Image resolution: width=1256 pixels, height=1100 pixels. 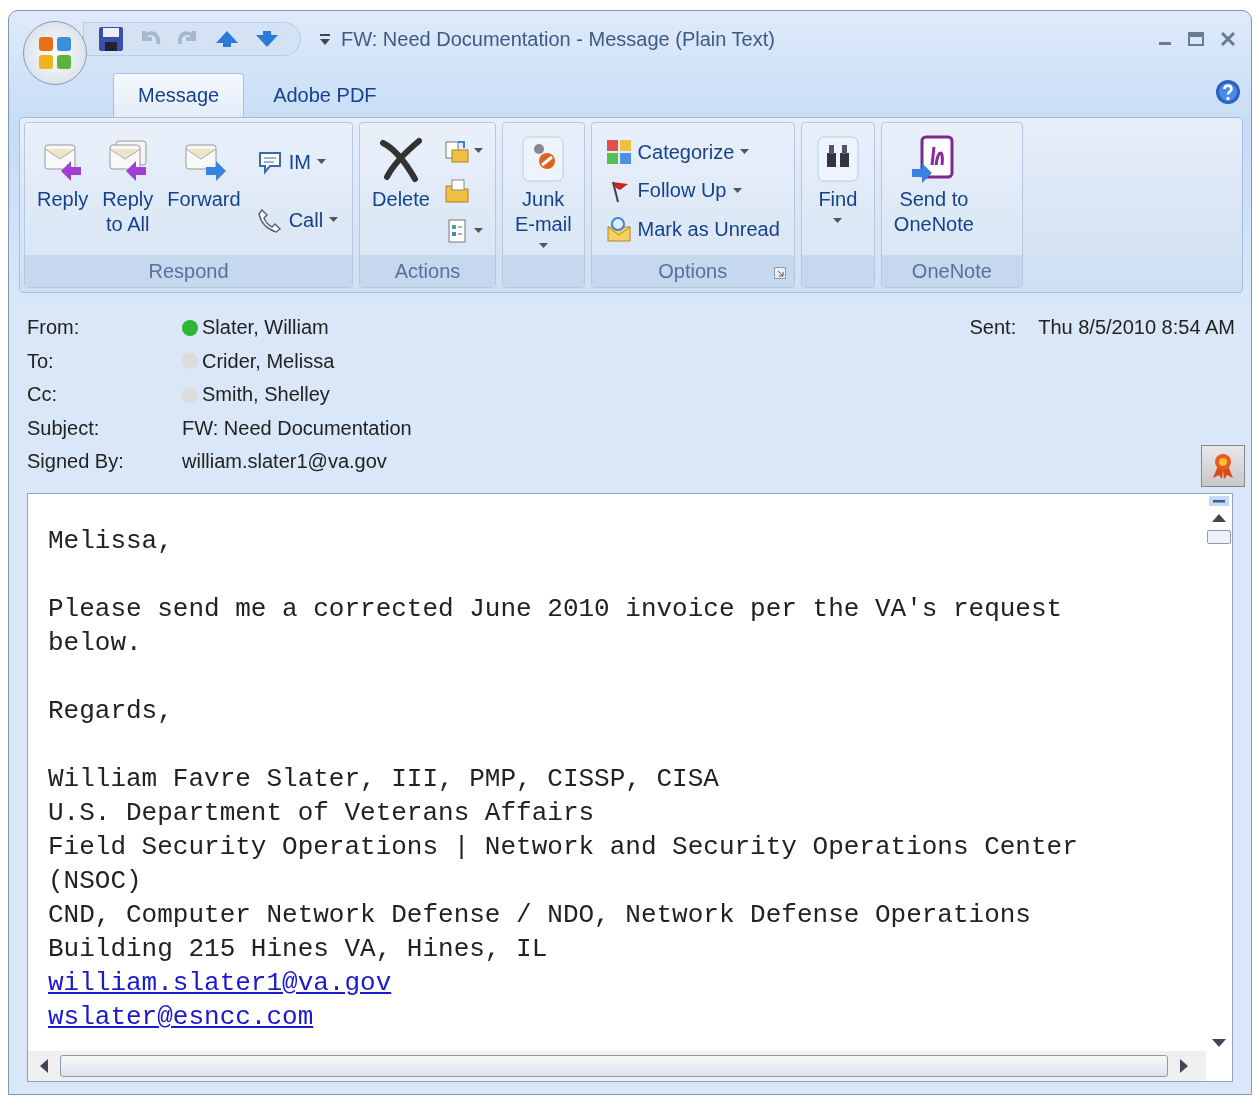 I want to click on group-label: Respond, so click(x=189, y=271).